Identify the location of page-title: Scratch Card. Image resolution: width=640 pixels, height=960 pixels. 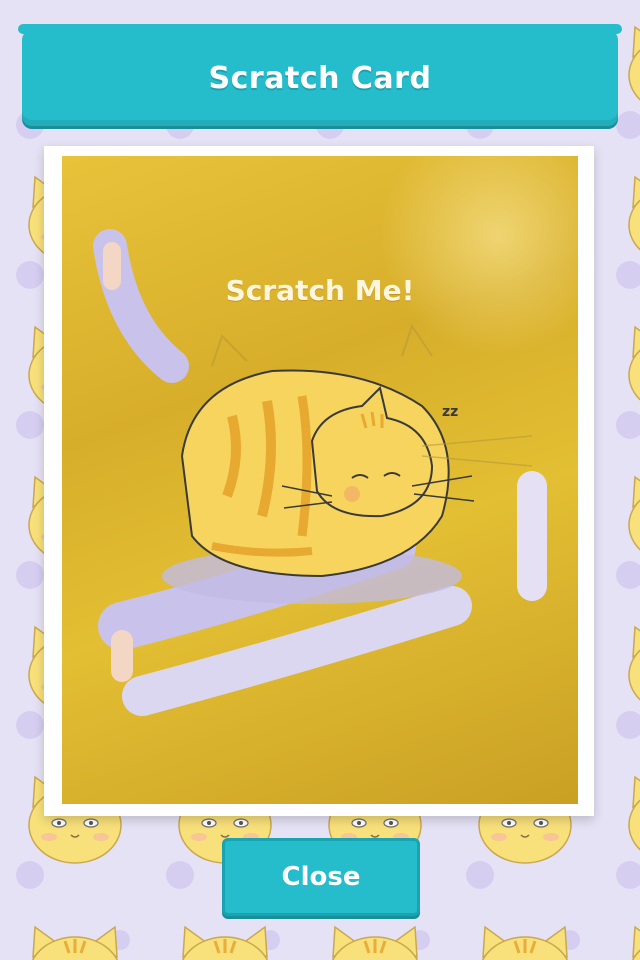
(320, 78).